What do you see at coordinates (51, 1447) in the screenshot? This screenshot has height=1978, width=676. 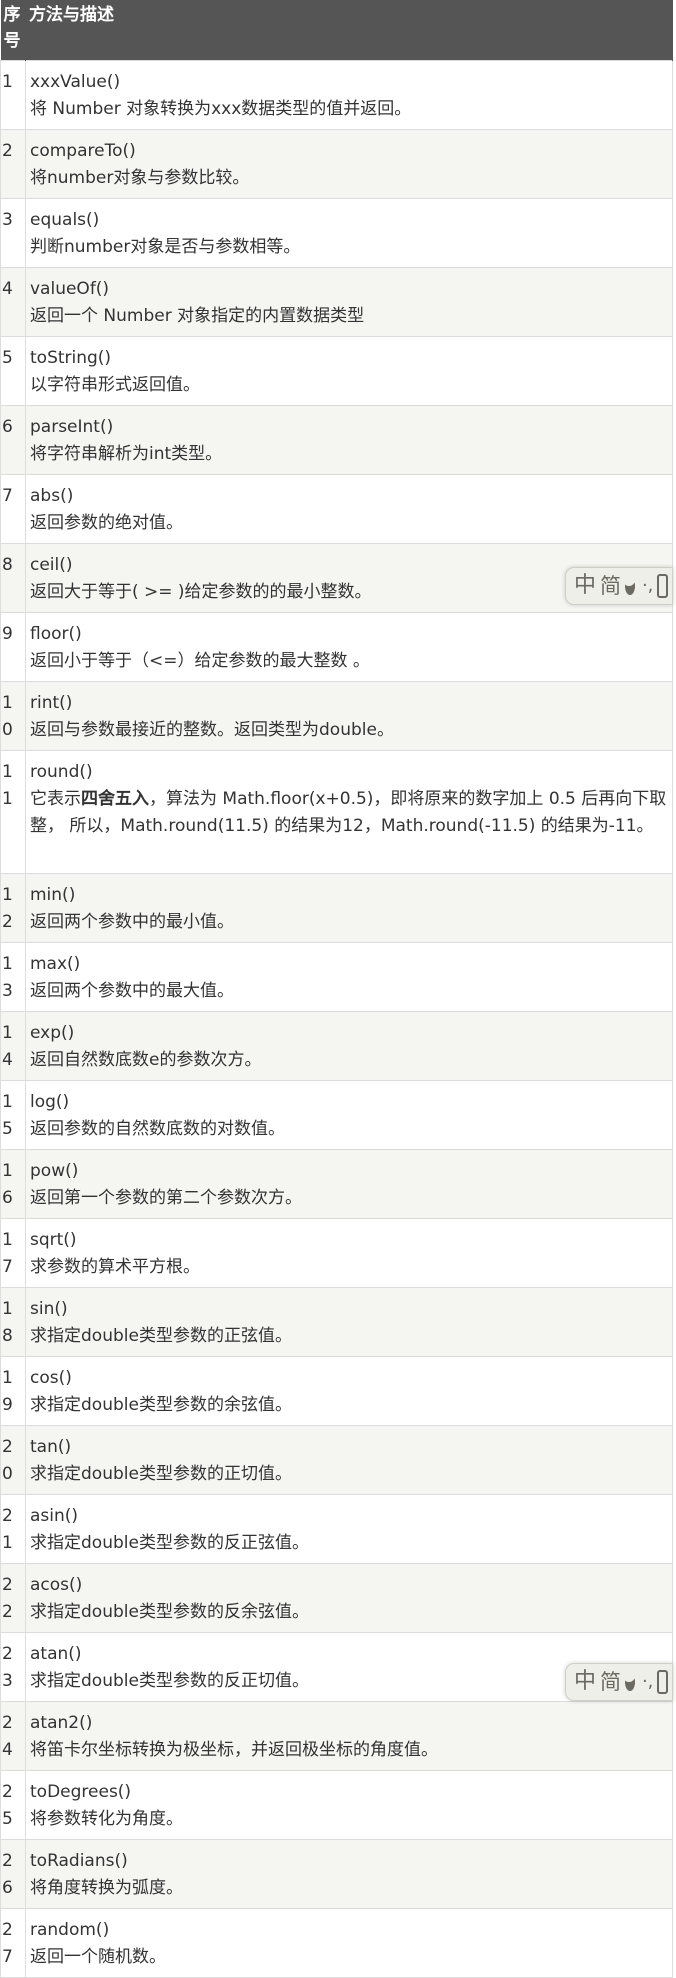 I see `method-name: tan()` at bounding box center [51, 1447].